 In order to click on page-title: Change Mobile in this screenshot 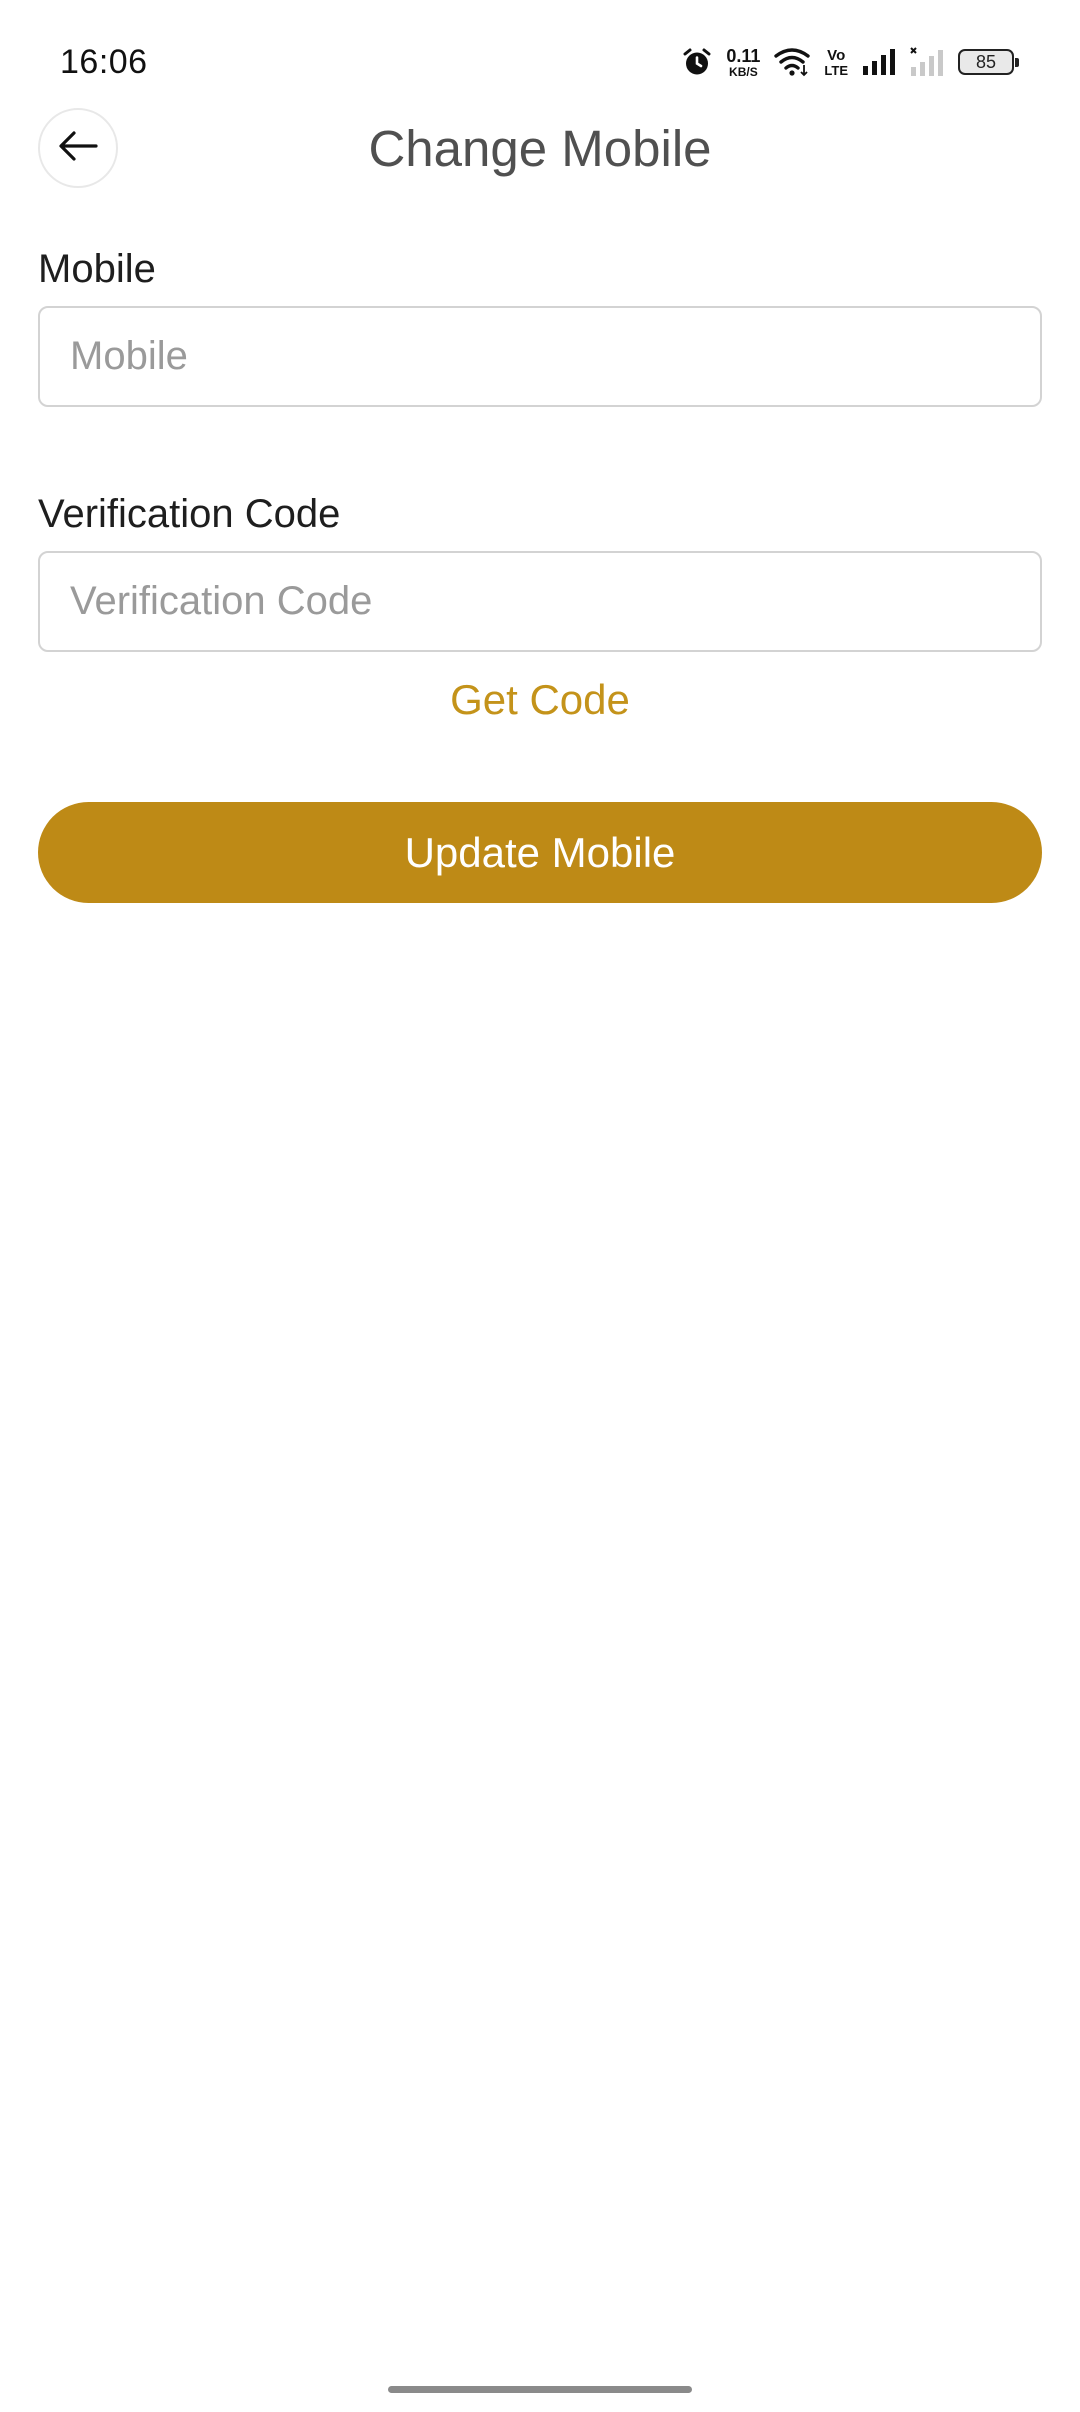, I will do `click(540, 148)`.